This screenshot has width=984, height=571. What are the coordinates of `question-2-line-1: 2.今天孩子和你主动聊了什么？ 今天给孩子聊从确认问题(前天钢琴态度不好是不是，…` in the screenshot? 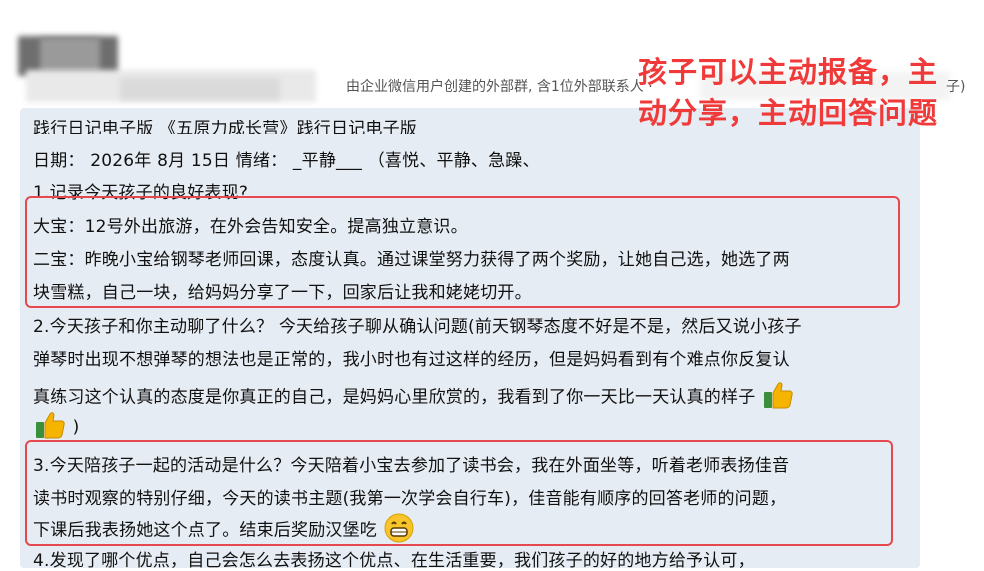 It's located at (417, 327).